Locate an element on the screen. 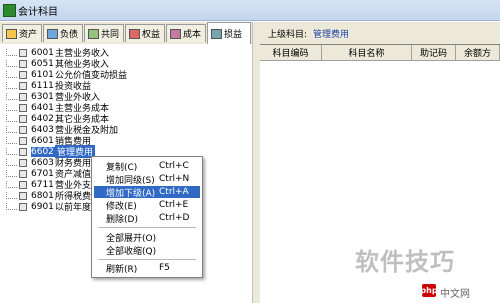  menu-item-delete: 删除(D) Ctrl+D is located at coordinates (147, 218).